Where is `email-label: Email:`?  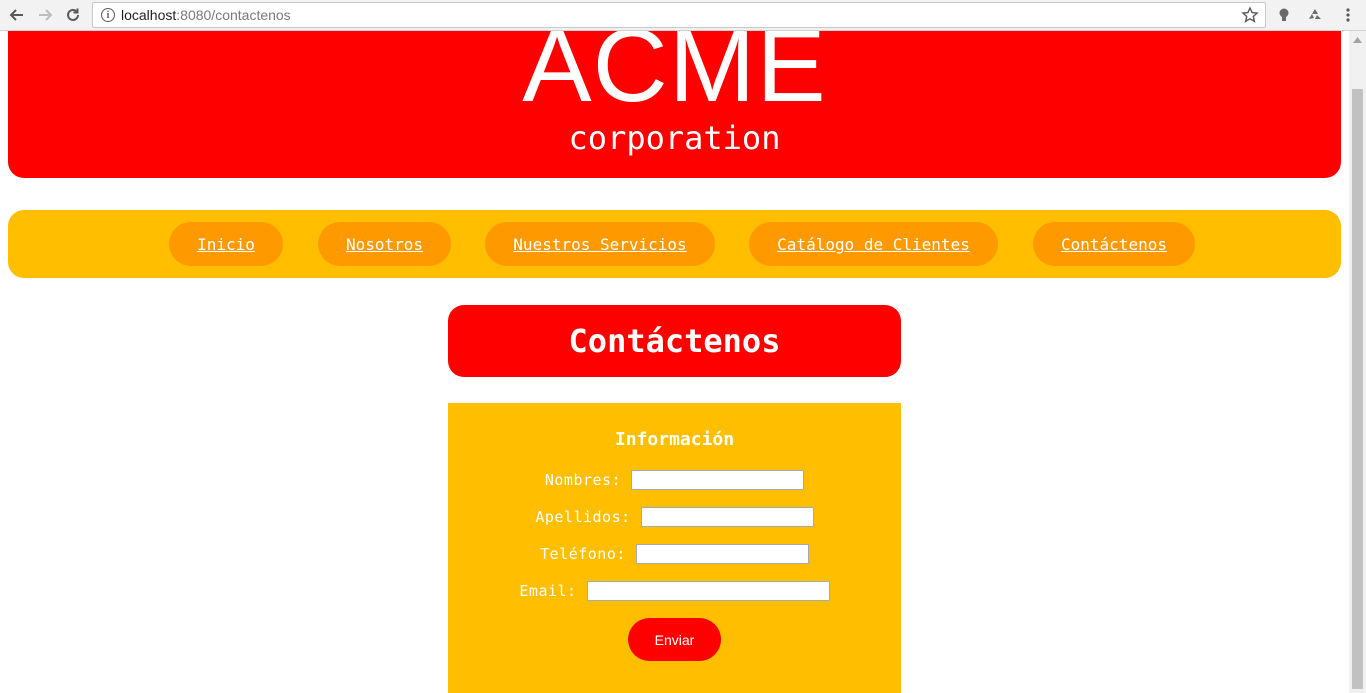
email-label: Email: is located at coordinates (548, 591).